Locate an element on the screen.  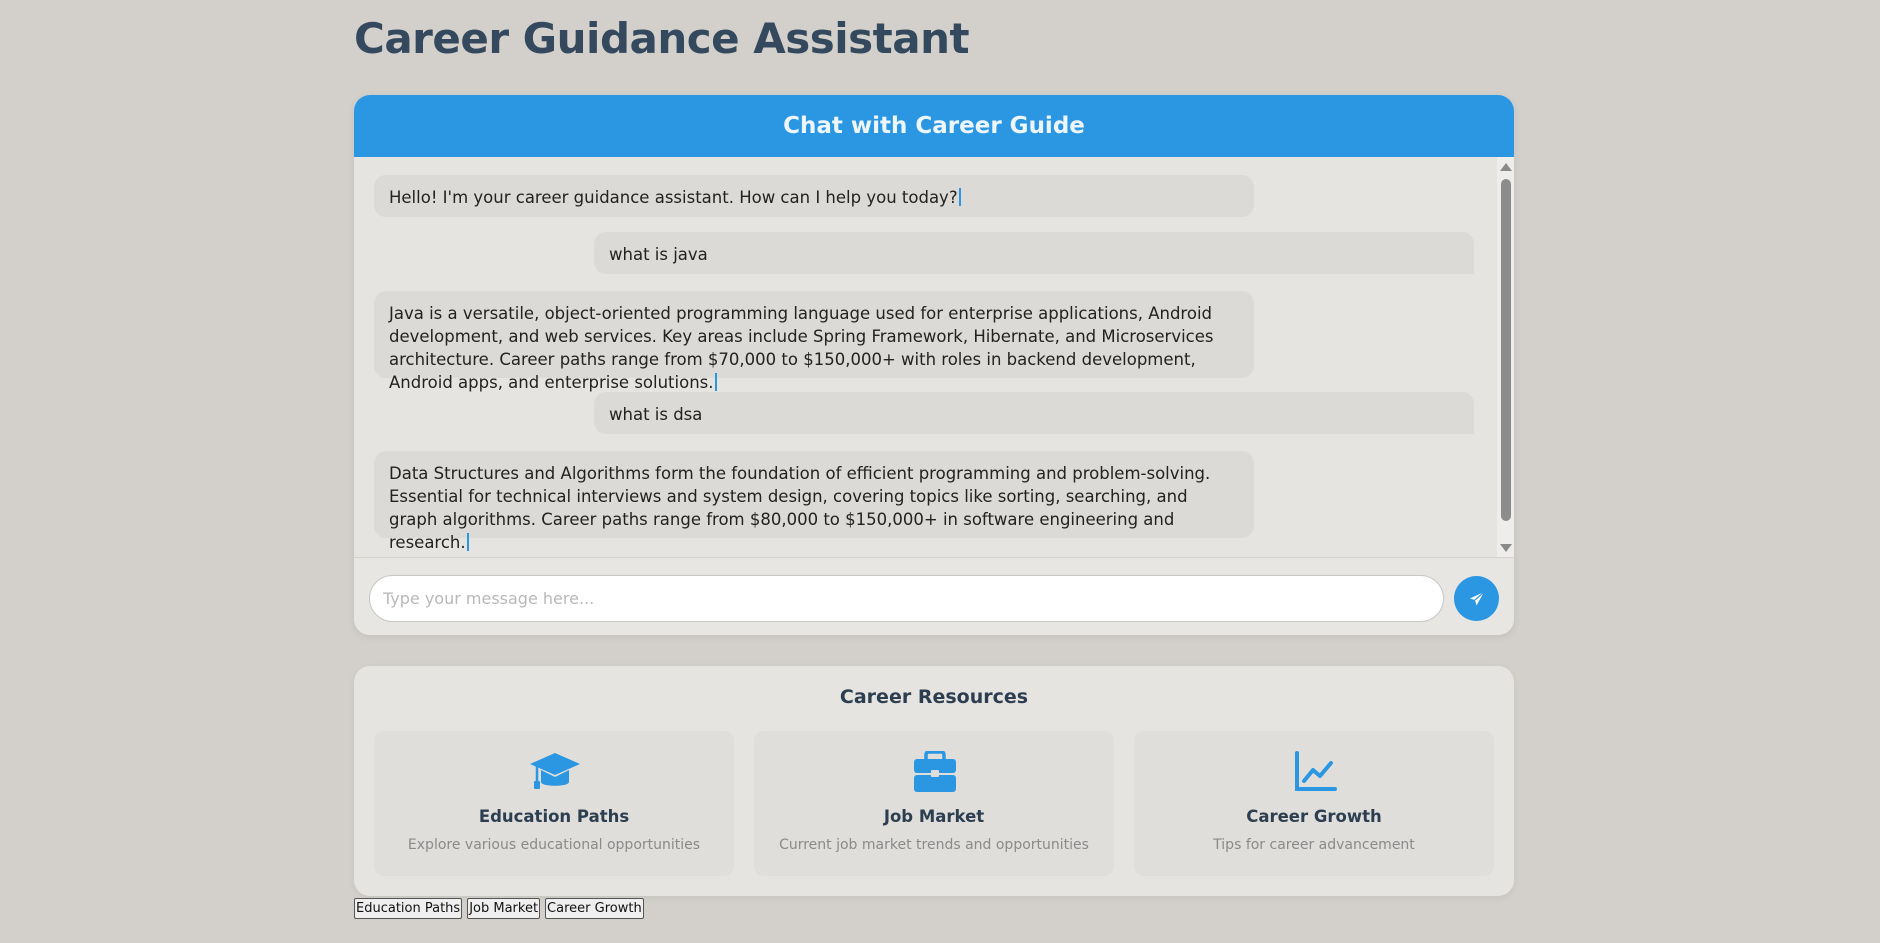
chart-line-icon is located at coordinates (1316, 771).